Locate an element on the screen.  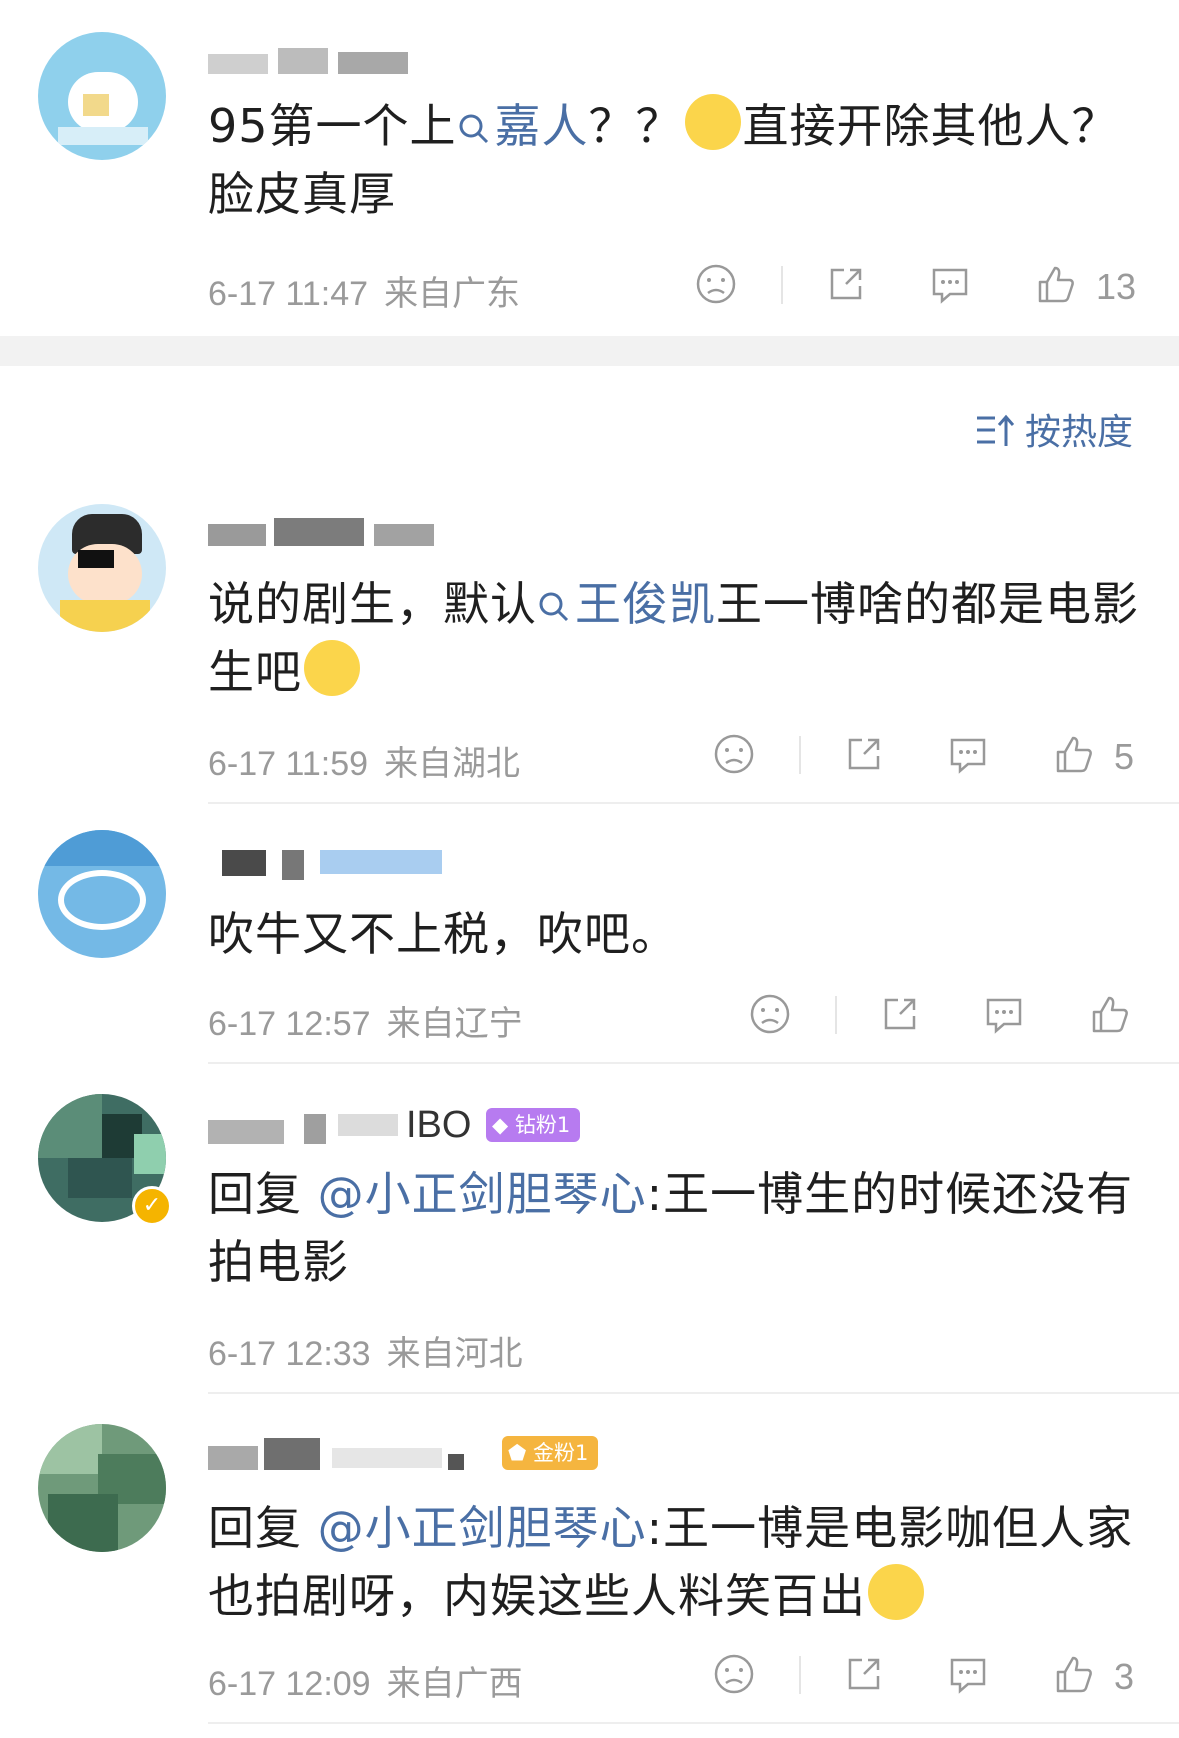
timestamp: 6-17 12:57 is located at coordinates (289, 1024).